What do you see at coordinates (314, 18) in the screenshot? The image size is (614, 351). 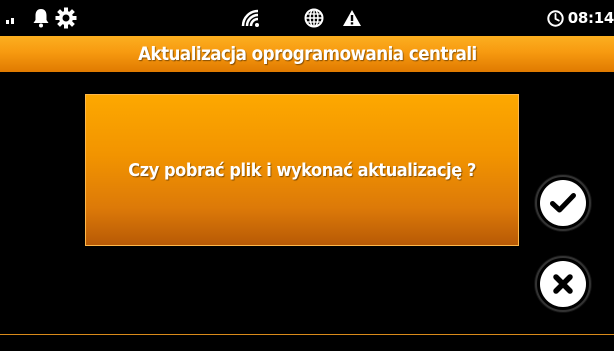 I see `globe-icon` at bounding box center [314, 18].